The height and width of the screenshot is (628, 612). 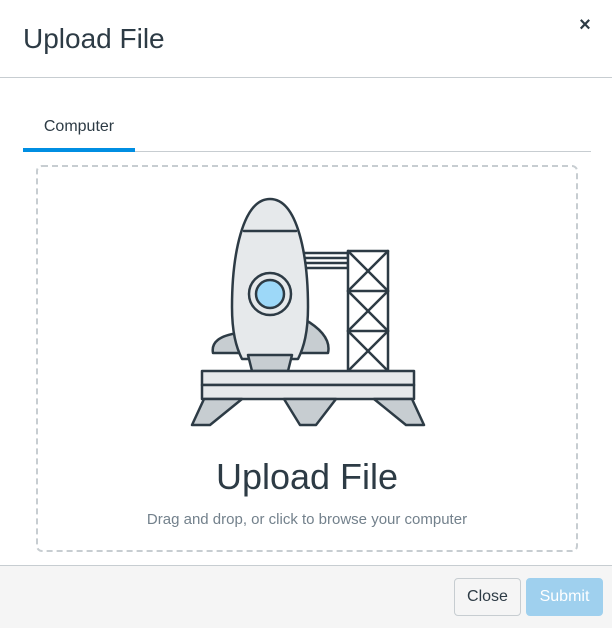 I want to click on dropzone-title: Upload File, so click(x=307, y=476).